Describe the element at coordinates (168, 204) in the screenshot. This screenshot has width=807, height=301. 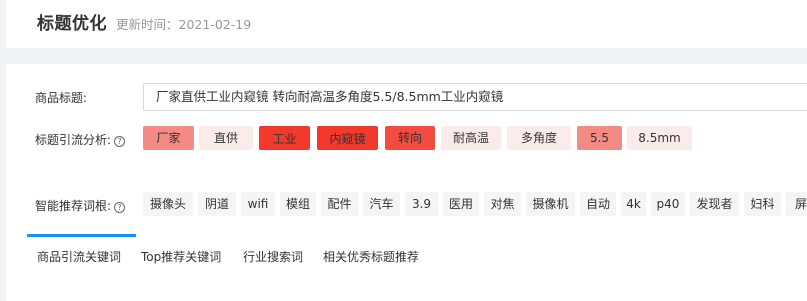
I see `root-word: 摄像头` at that location.